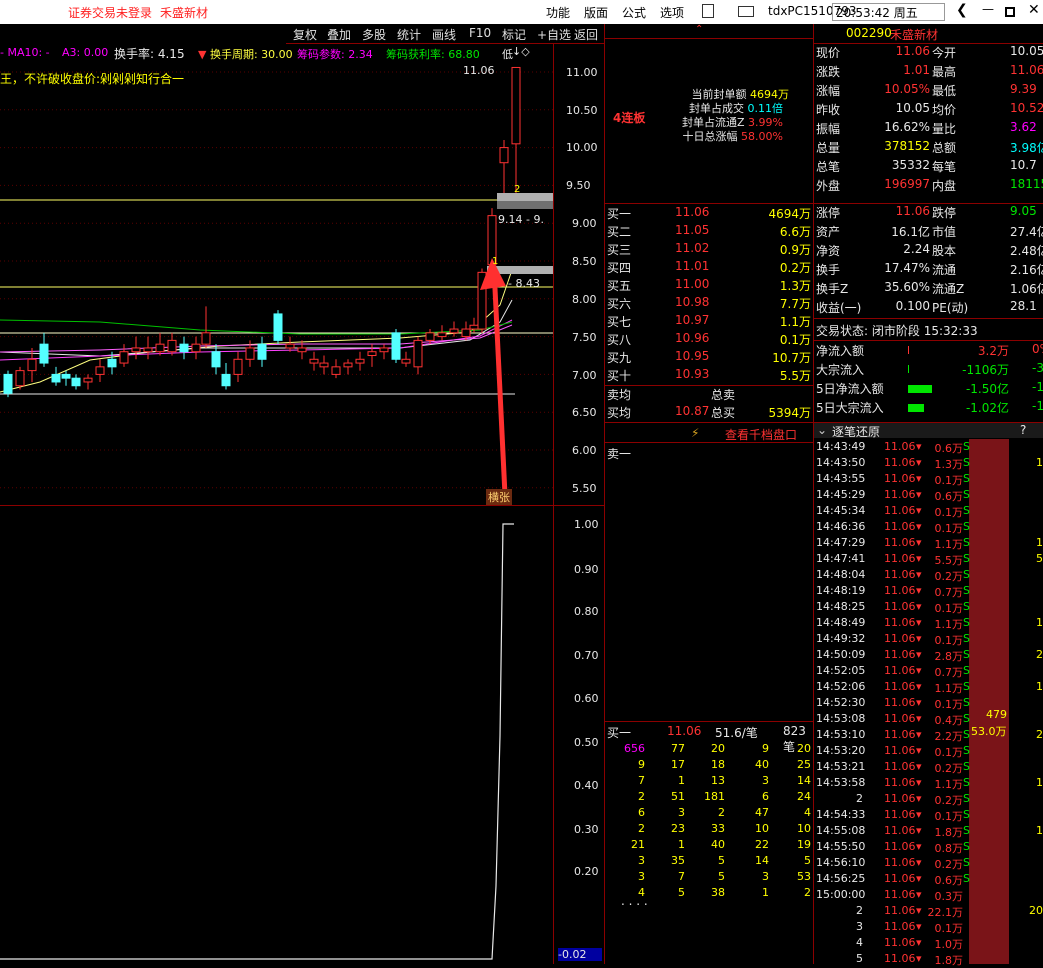 This screenshot has height=968, width=1043. Describe the element at coordinates (761, 434) in the screenshot. I see `view-depth-link: 查看千档盘口` at that location.